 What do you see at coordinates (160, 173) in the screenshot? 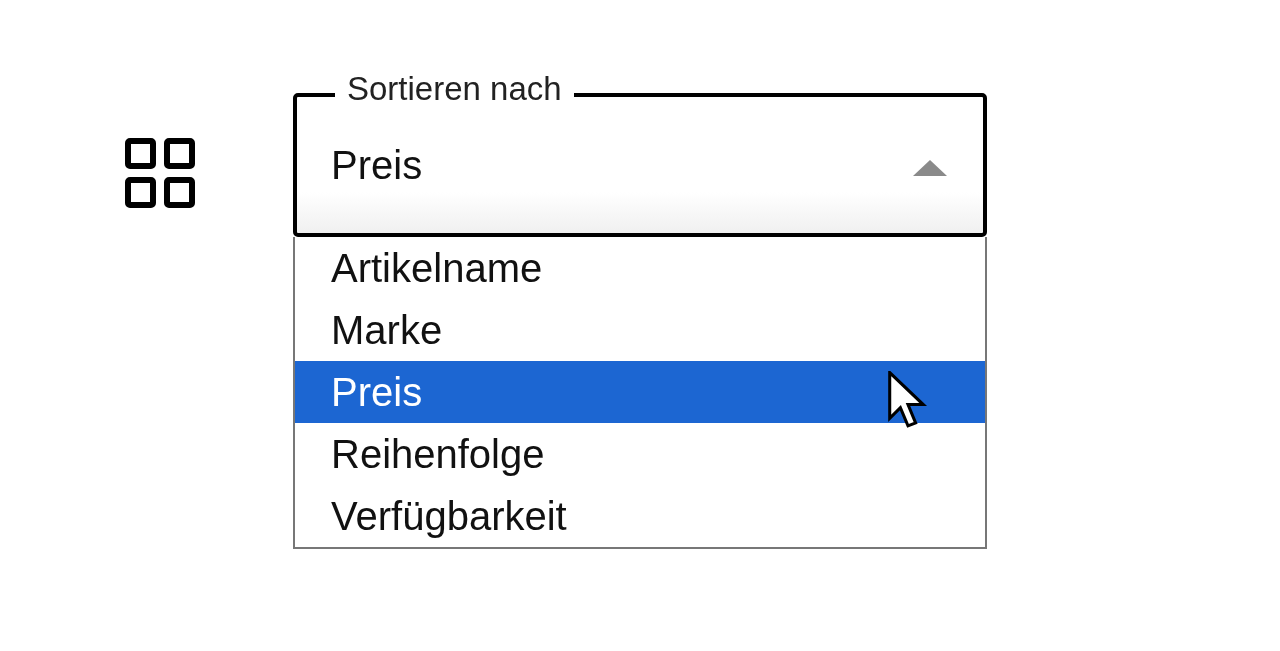
I see `grid-view-icon` at bounding box center [160, 173].